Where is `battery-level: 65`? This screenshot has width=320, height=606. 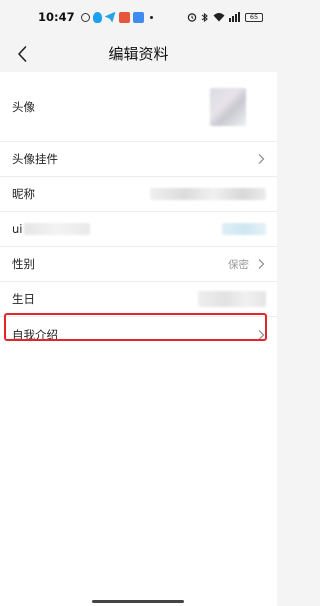
battery-level: 65 is located at coordinates (254, 16).